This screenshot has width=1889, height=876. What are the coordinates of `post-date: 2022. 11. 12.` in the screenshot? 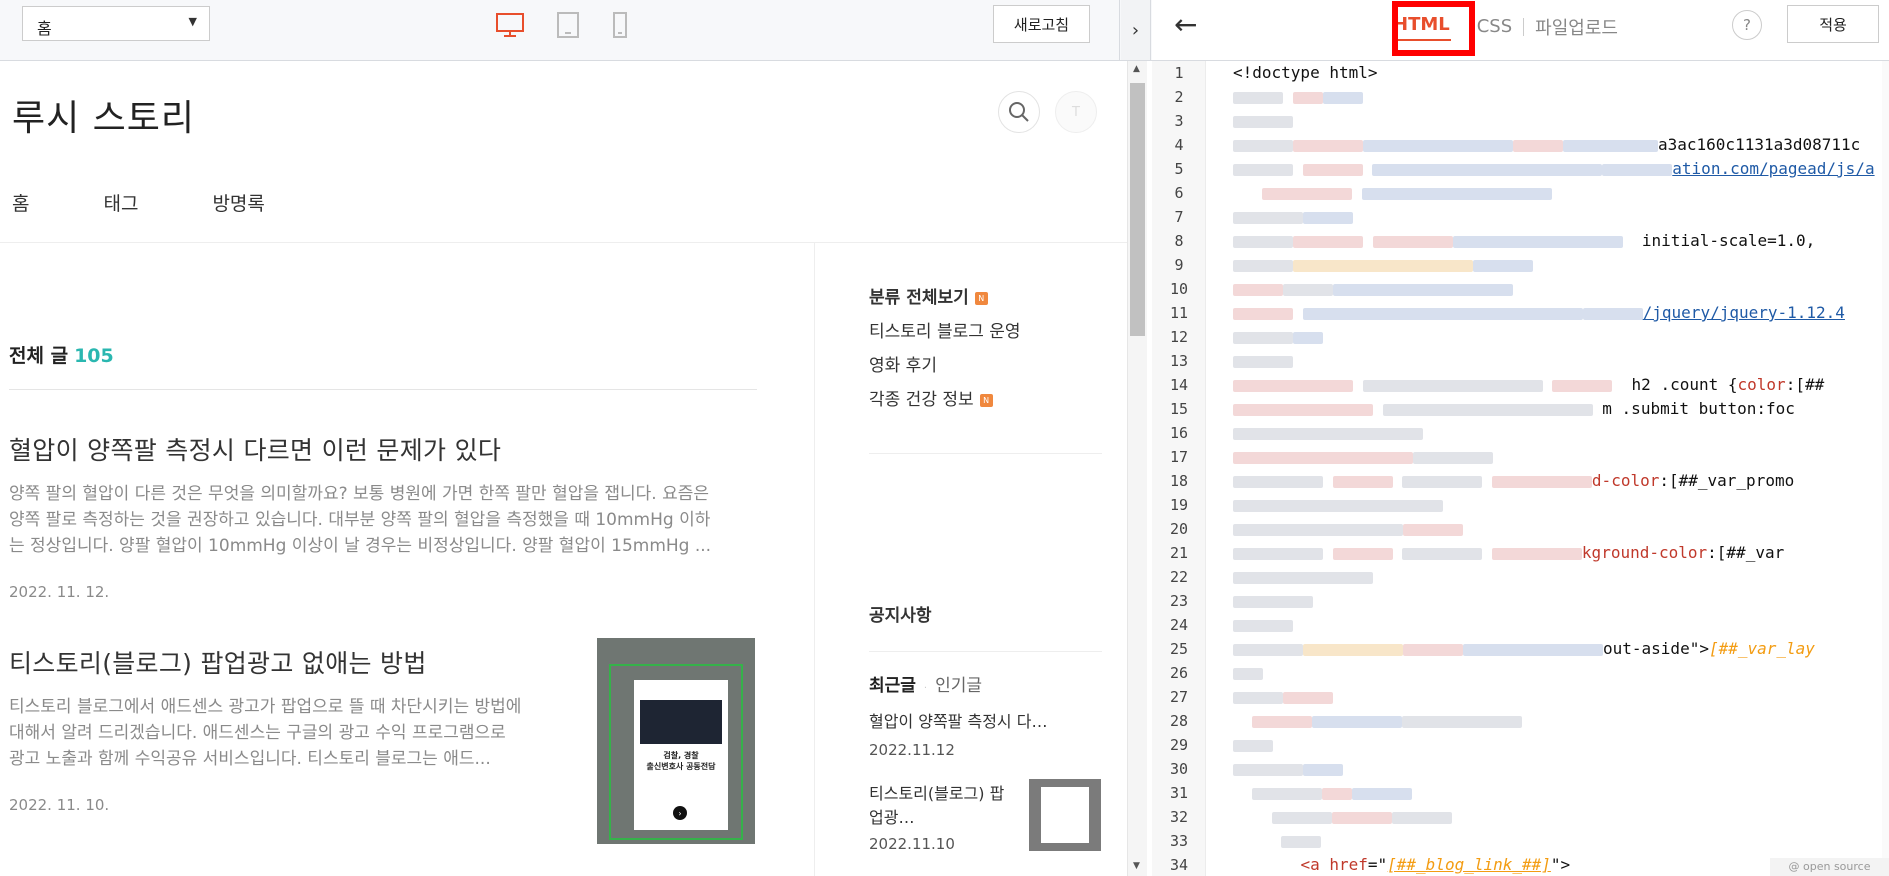 It's located at (59, 592).